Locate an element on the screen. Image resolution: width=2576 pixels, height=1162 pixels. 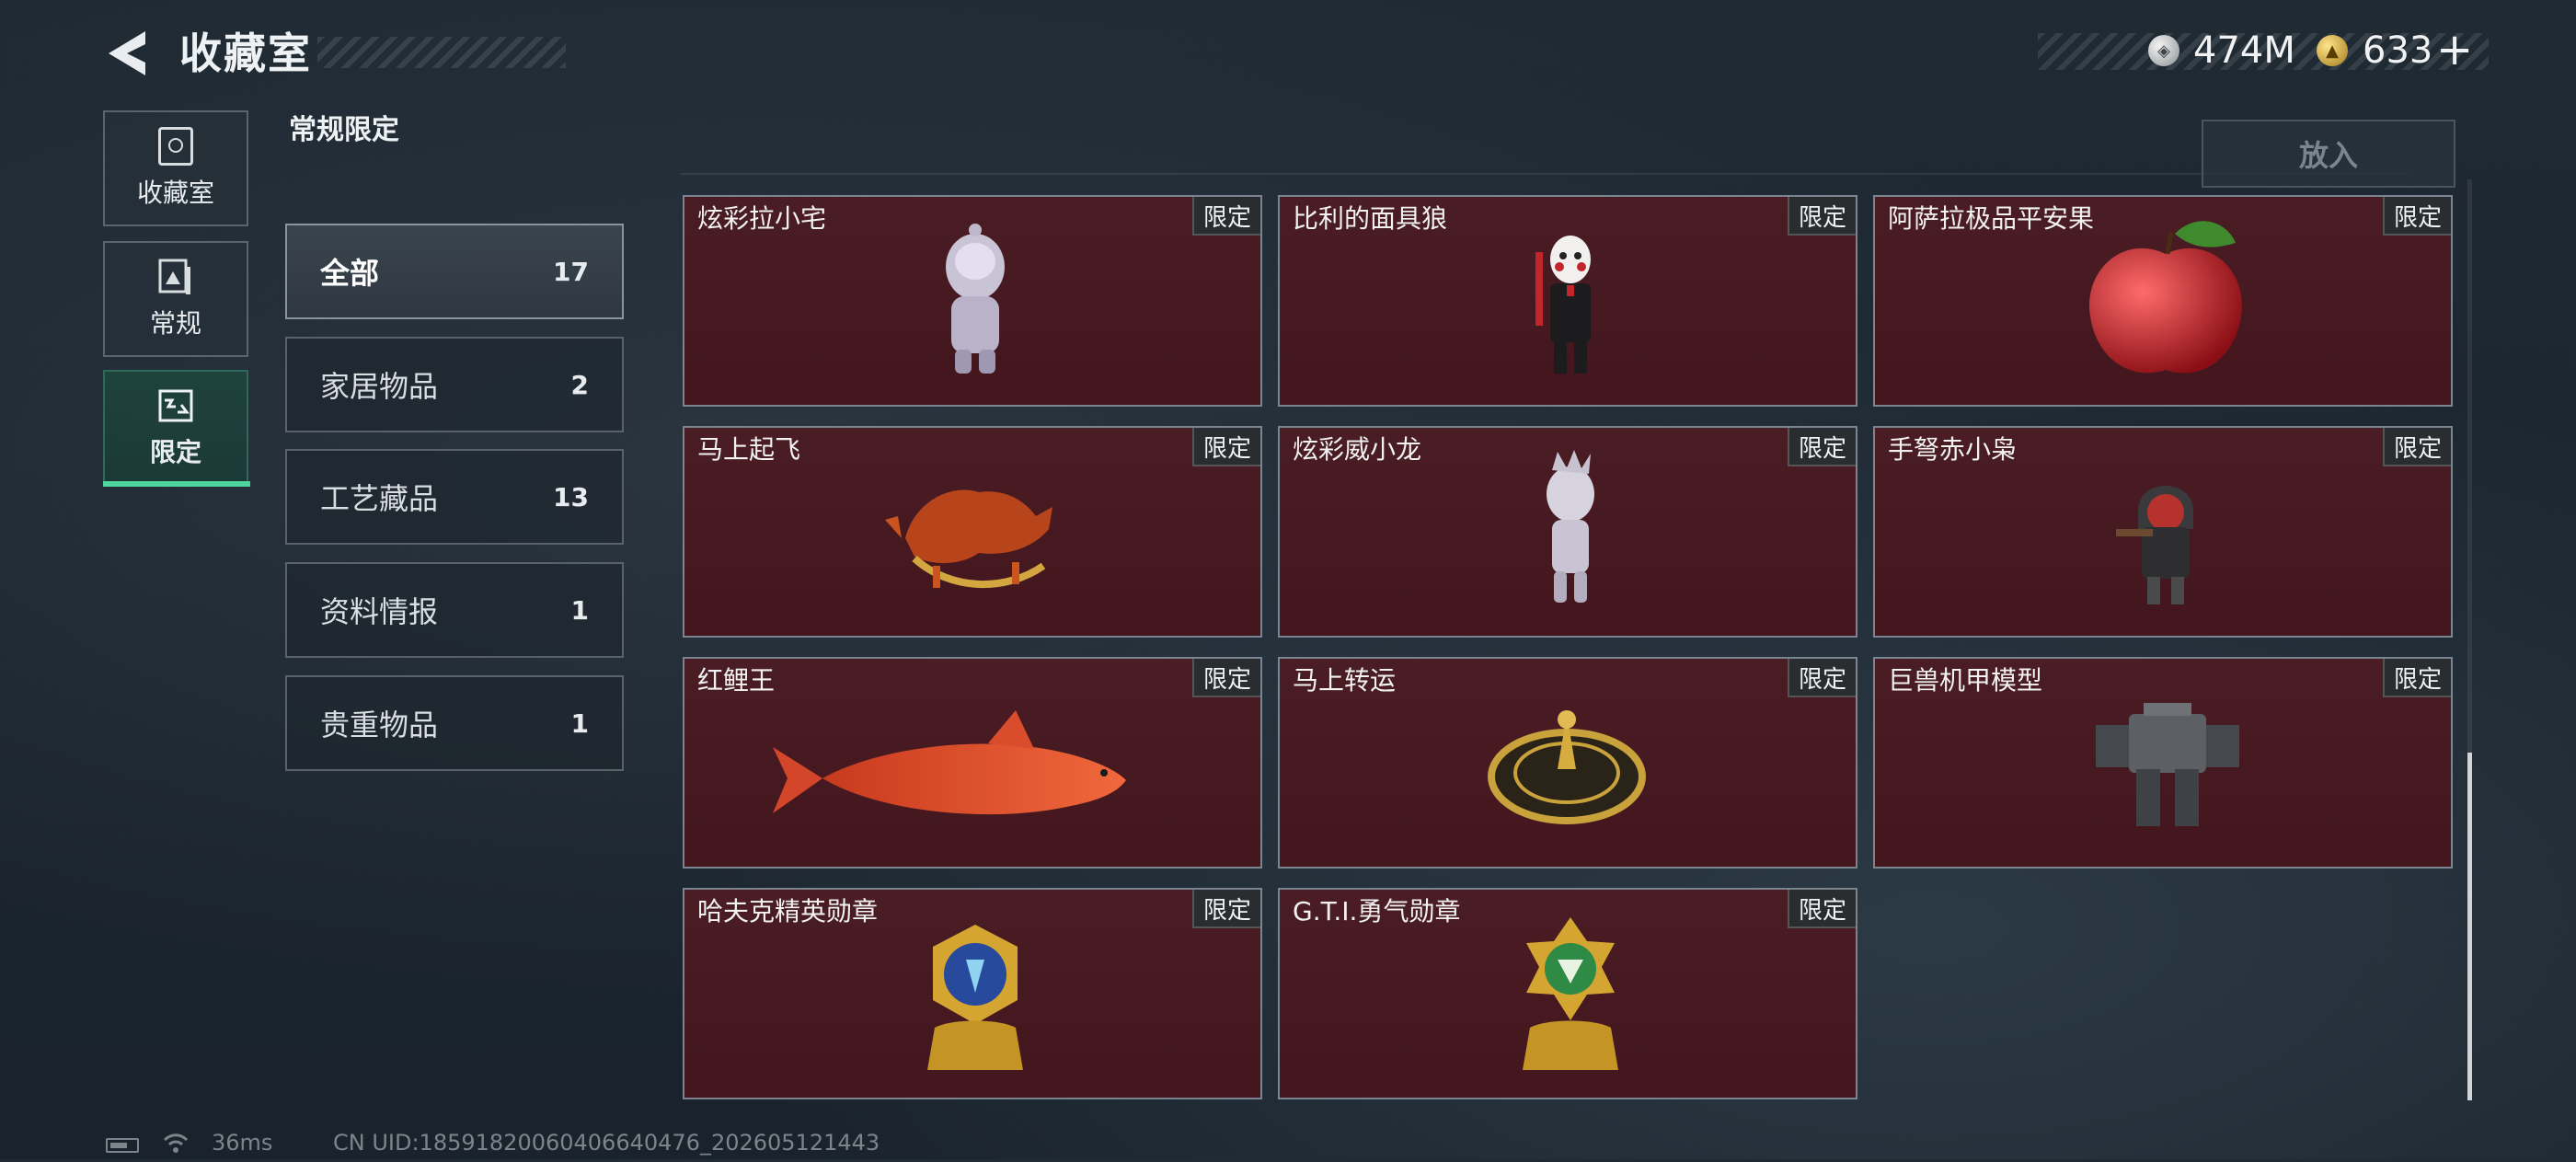
category-all: 全部 17 is located at coordinates (454, 271).